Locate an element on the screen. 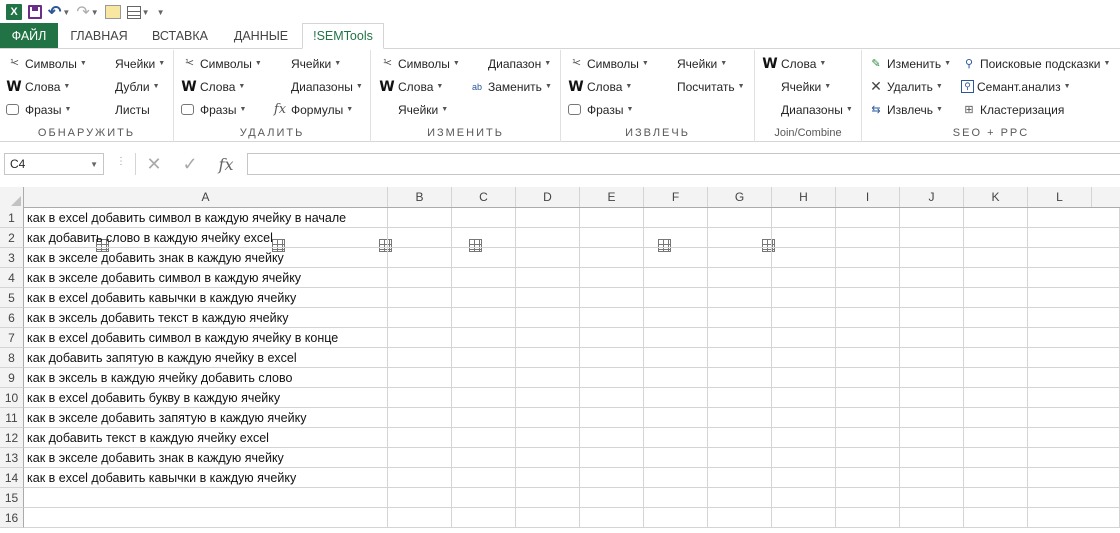 The height and width of the screenshot is (533, 1120). row-header: 6 is located at coordinates (12, 318).